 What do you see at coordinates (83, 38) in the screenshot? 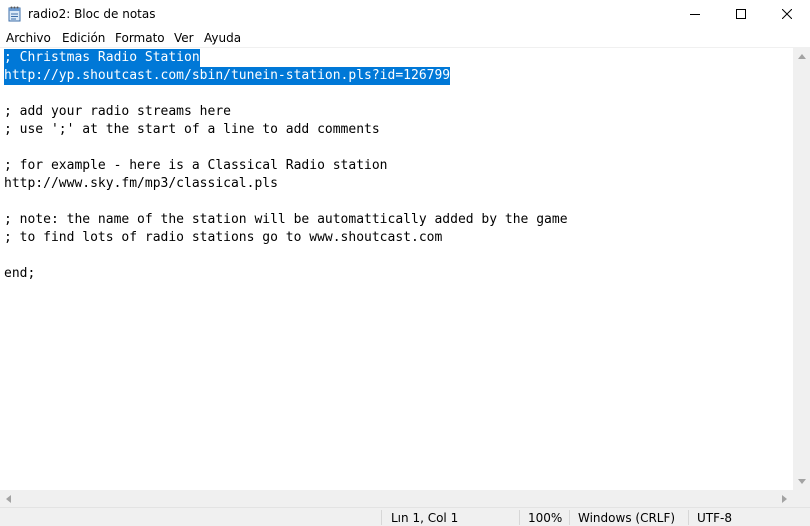
I see `menu-edicion: Edición` at bounding box center [83, 38].